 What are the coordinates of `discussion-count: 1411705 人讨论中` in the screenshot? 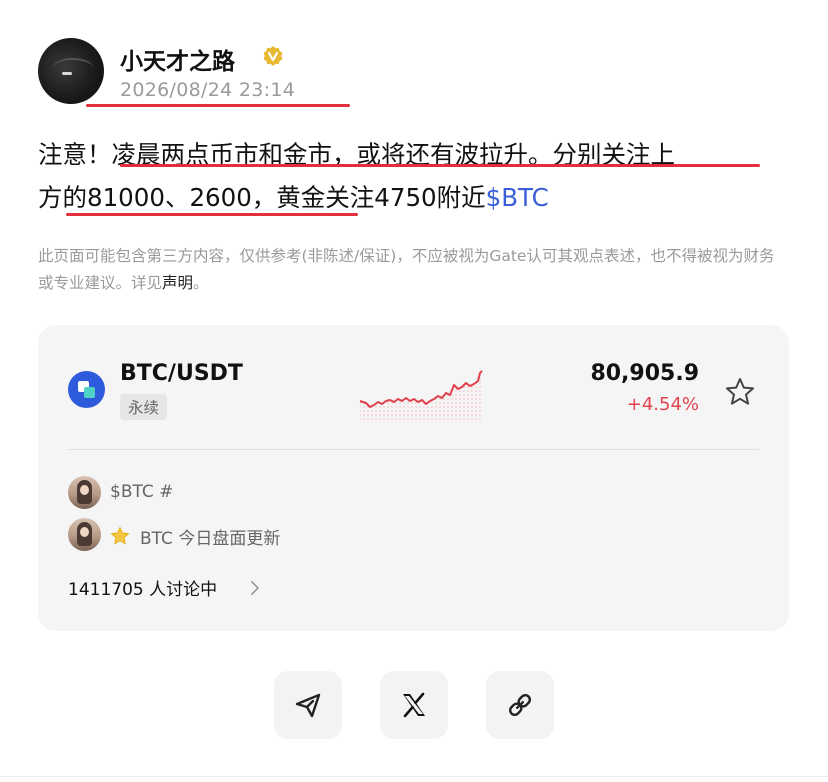 It's located at (142, 587).